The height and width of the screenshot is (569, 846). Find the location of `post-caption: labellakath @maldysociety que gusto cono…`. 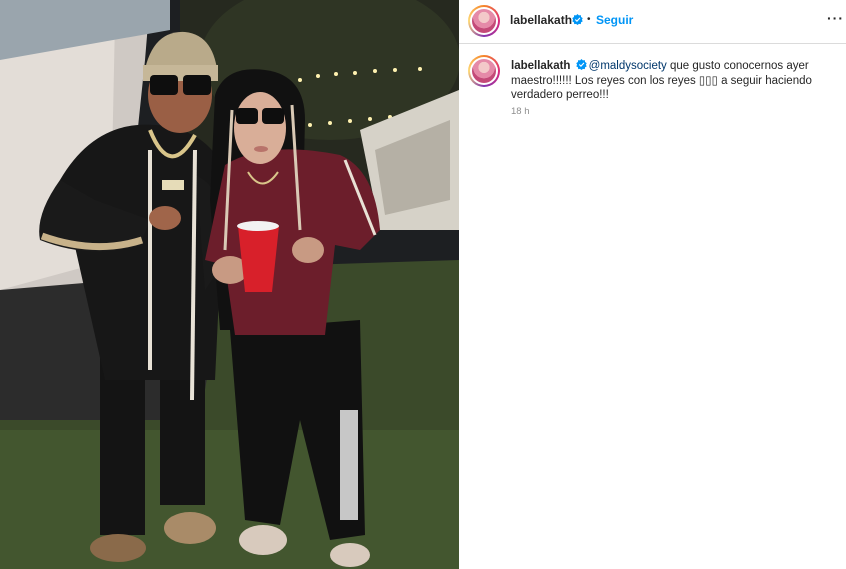

post-caption: labellakath @maldysociety que gusto cono… is located at coordinates (671, 81).